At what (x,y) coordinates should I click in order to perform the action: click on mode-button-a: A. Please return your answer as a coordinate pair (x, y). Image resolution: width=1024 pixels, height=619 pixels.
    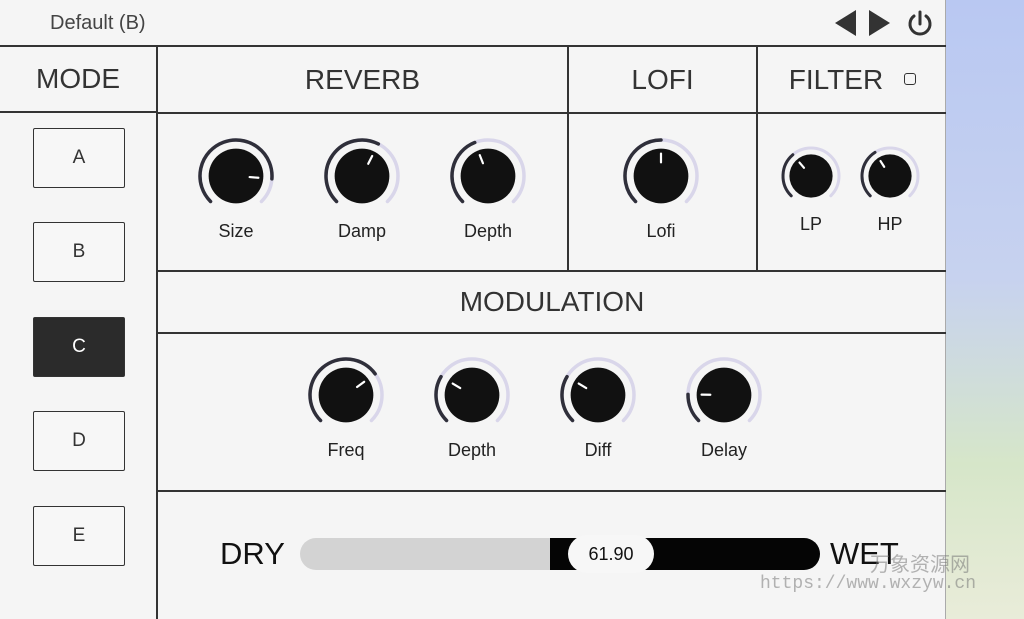
    Looking at the image, I should click on (79, 158).